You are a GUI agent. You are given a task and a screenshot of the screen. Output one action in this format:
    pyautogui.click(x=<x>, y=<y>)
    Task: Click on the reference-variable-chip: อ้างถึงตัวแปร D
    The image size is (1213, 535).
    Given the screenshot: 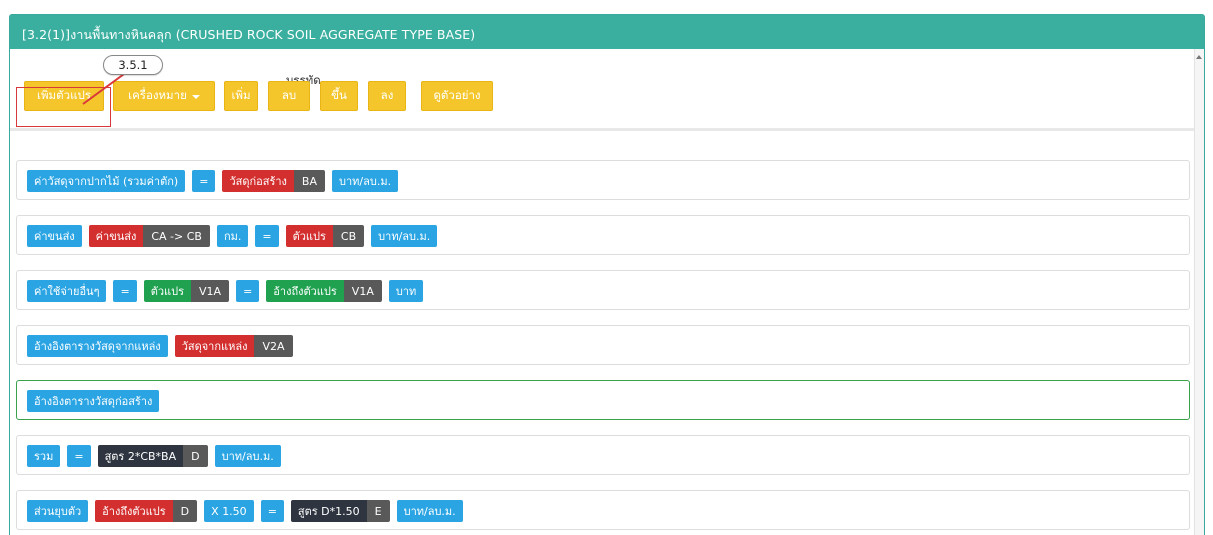 What is the action you would take?
    pyautogui.click(x=146, y=511)
    